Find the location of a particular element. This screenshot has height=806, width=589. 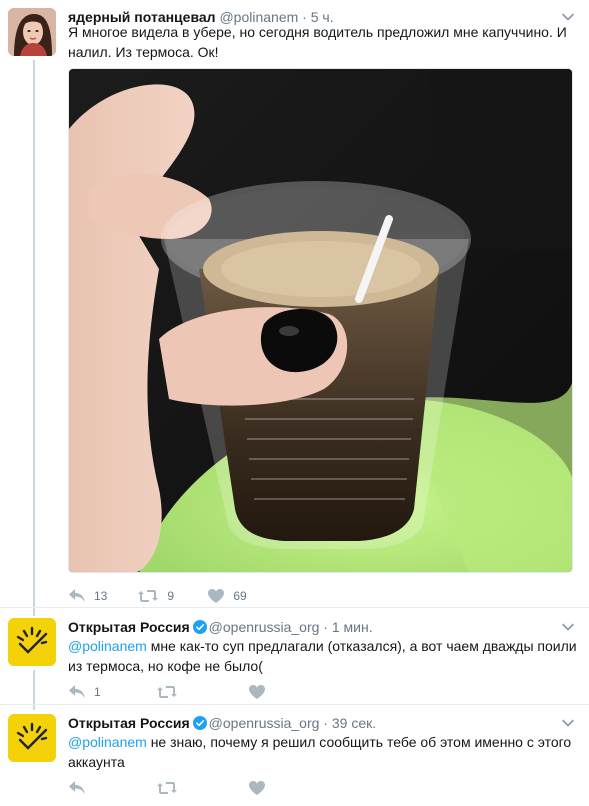

tweet-timestamp: 39 сек. is located at coordinates (354, 723).